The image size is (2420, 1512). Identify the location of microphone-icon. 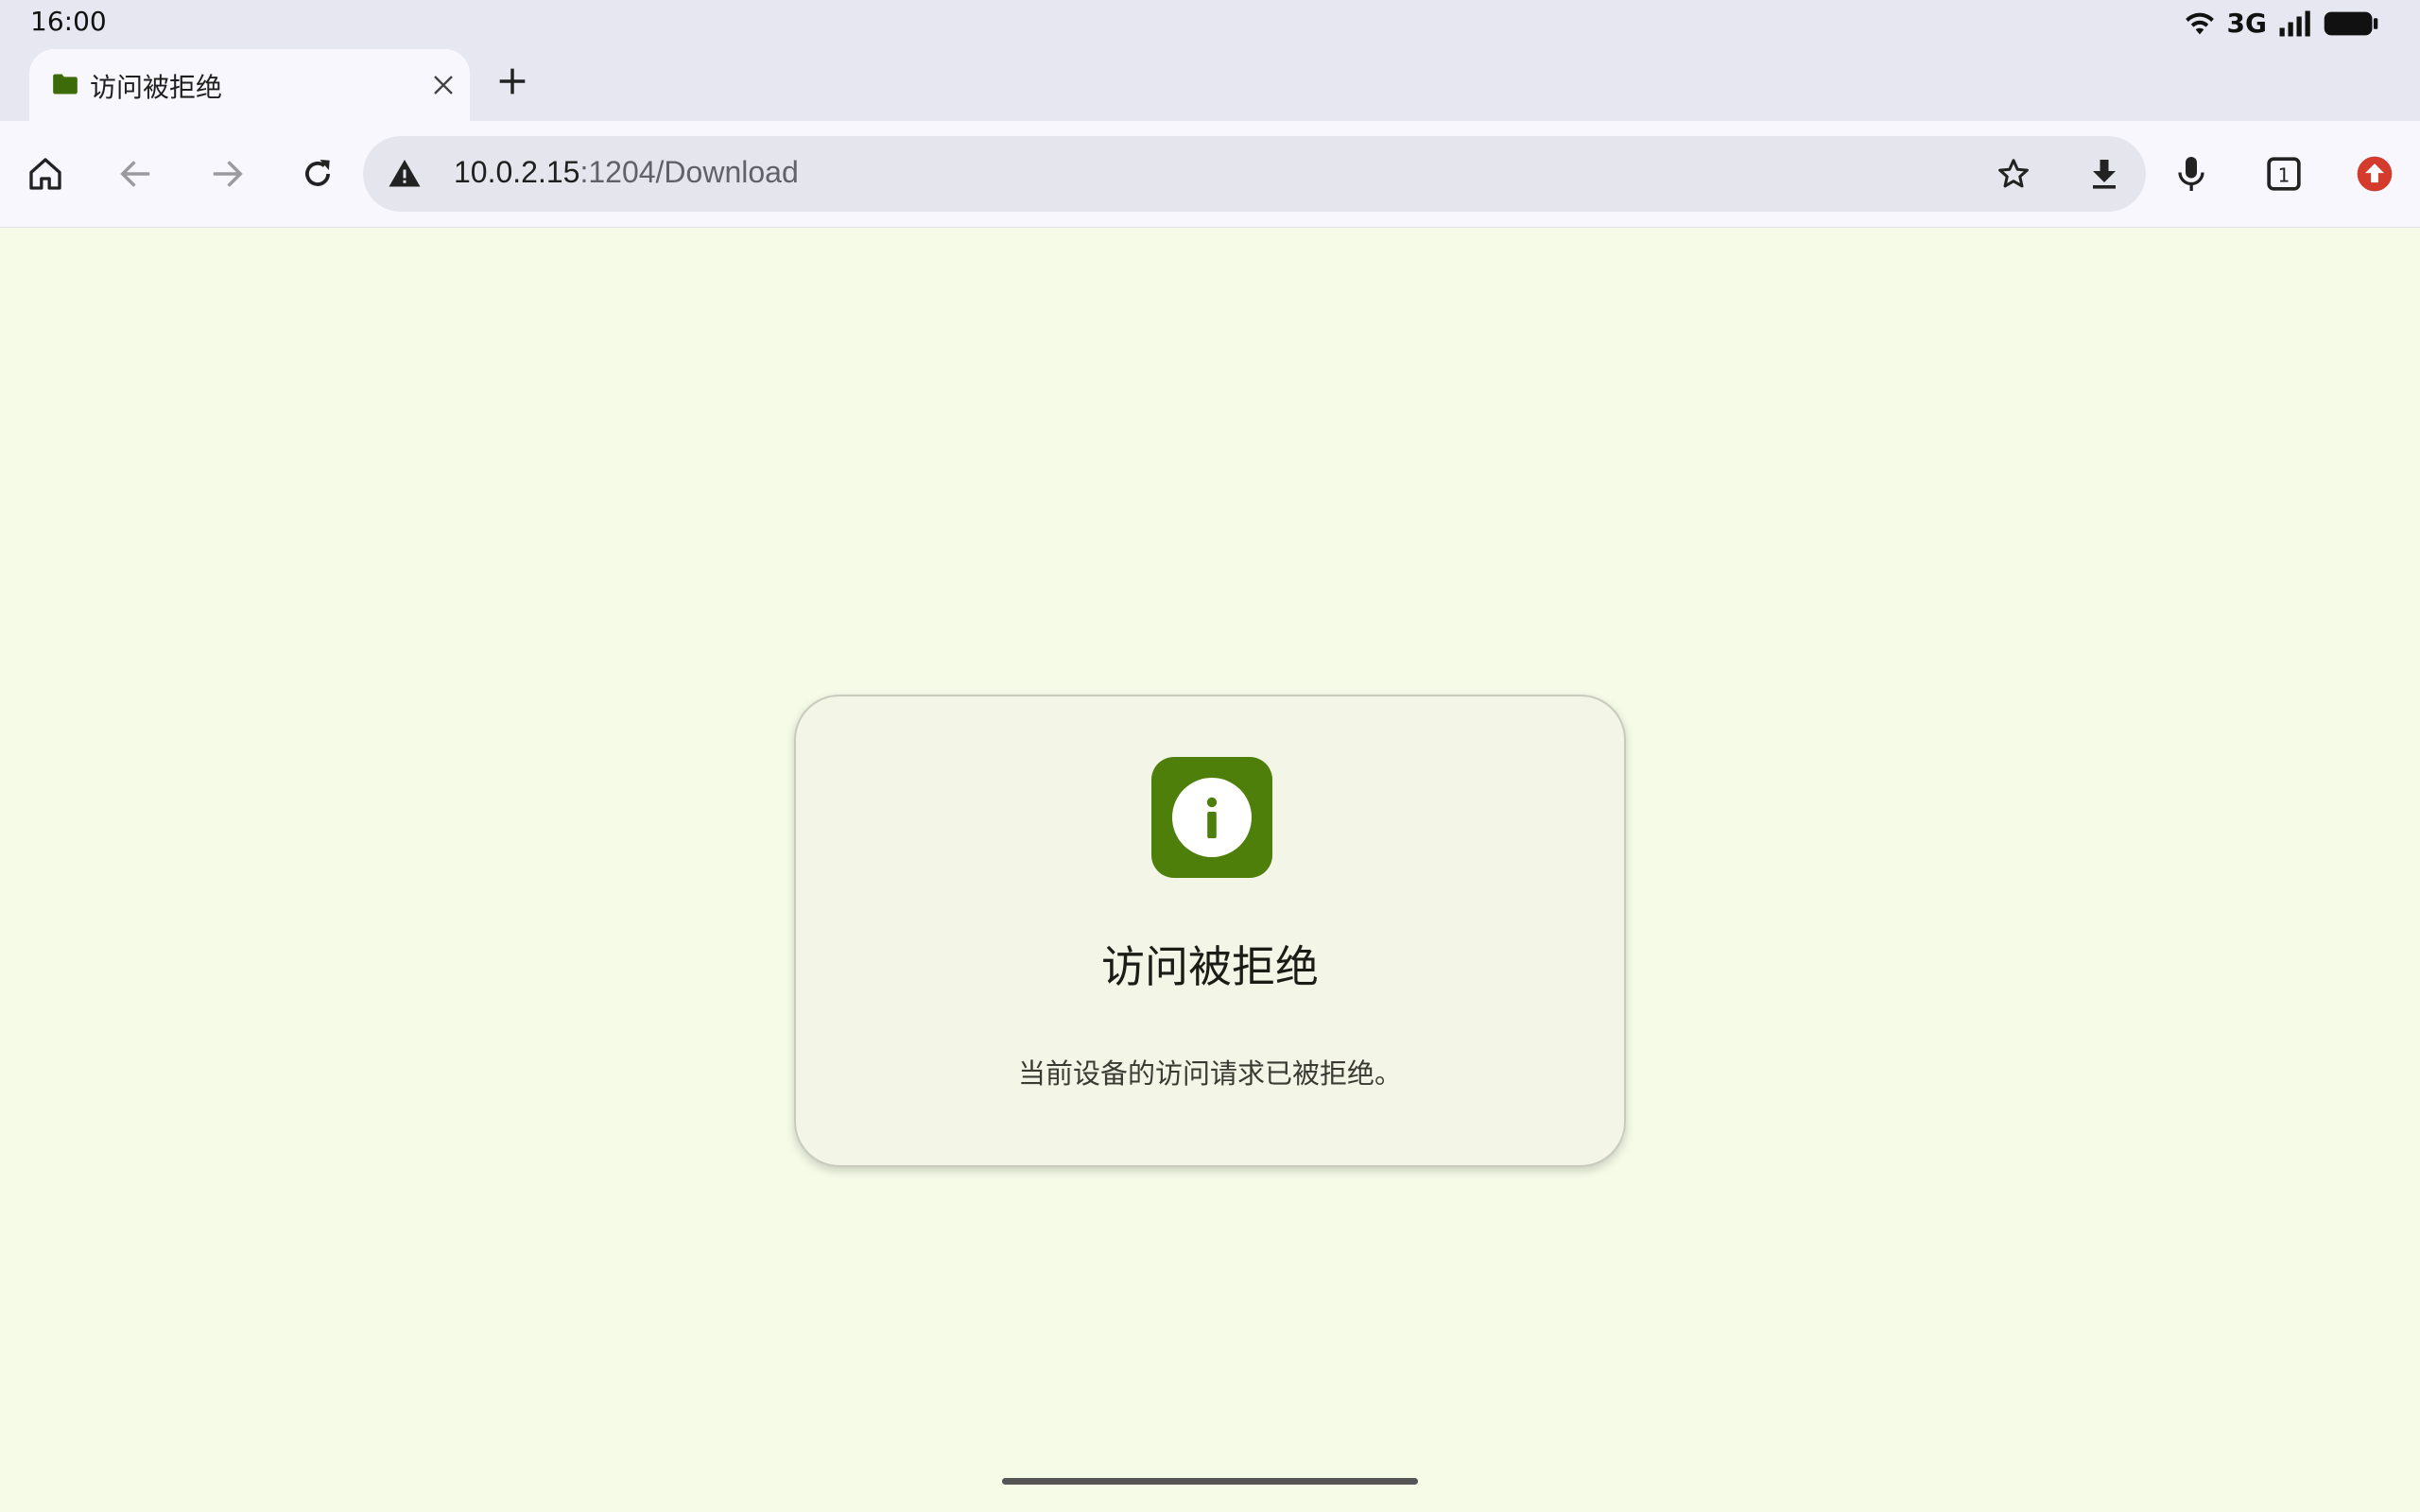
(2191, 174).